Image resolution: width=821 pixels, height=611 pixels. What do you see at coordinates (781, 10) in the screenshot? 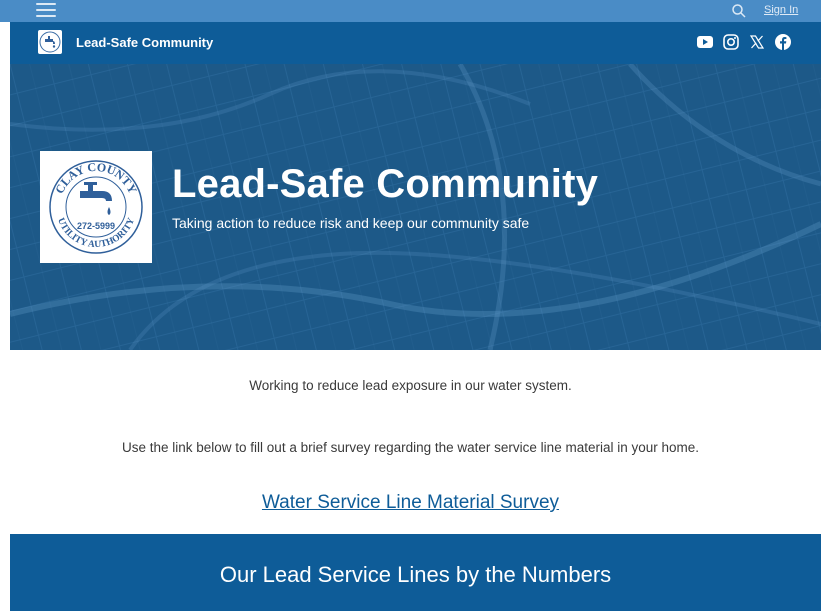
I see `sign-in-link: Sign In` at bounding box center [781, 10].